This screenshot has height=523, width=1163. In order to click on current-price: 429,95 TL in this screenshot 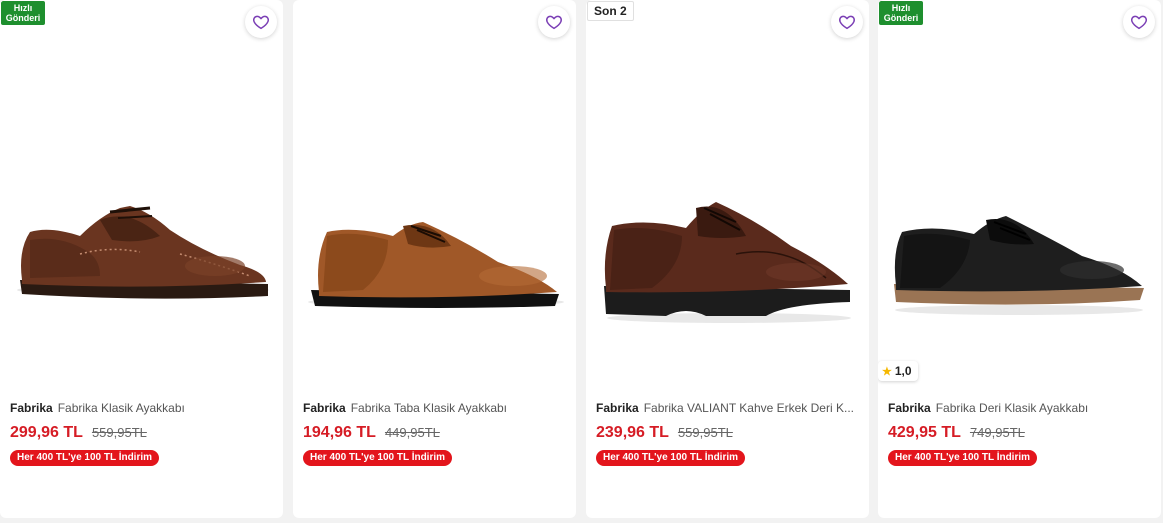, I will do `click(924, 432)`.